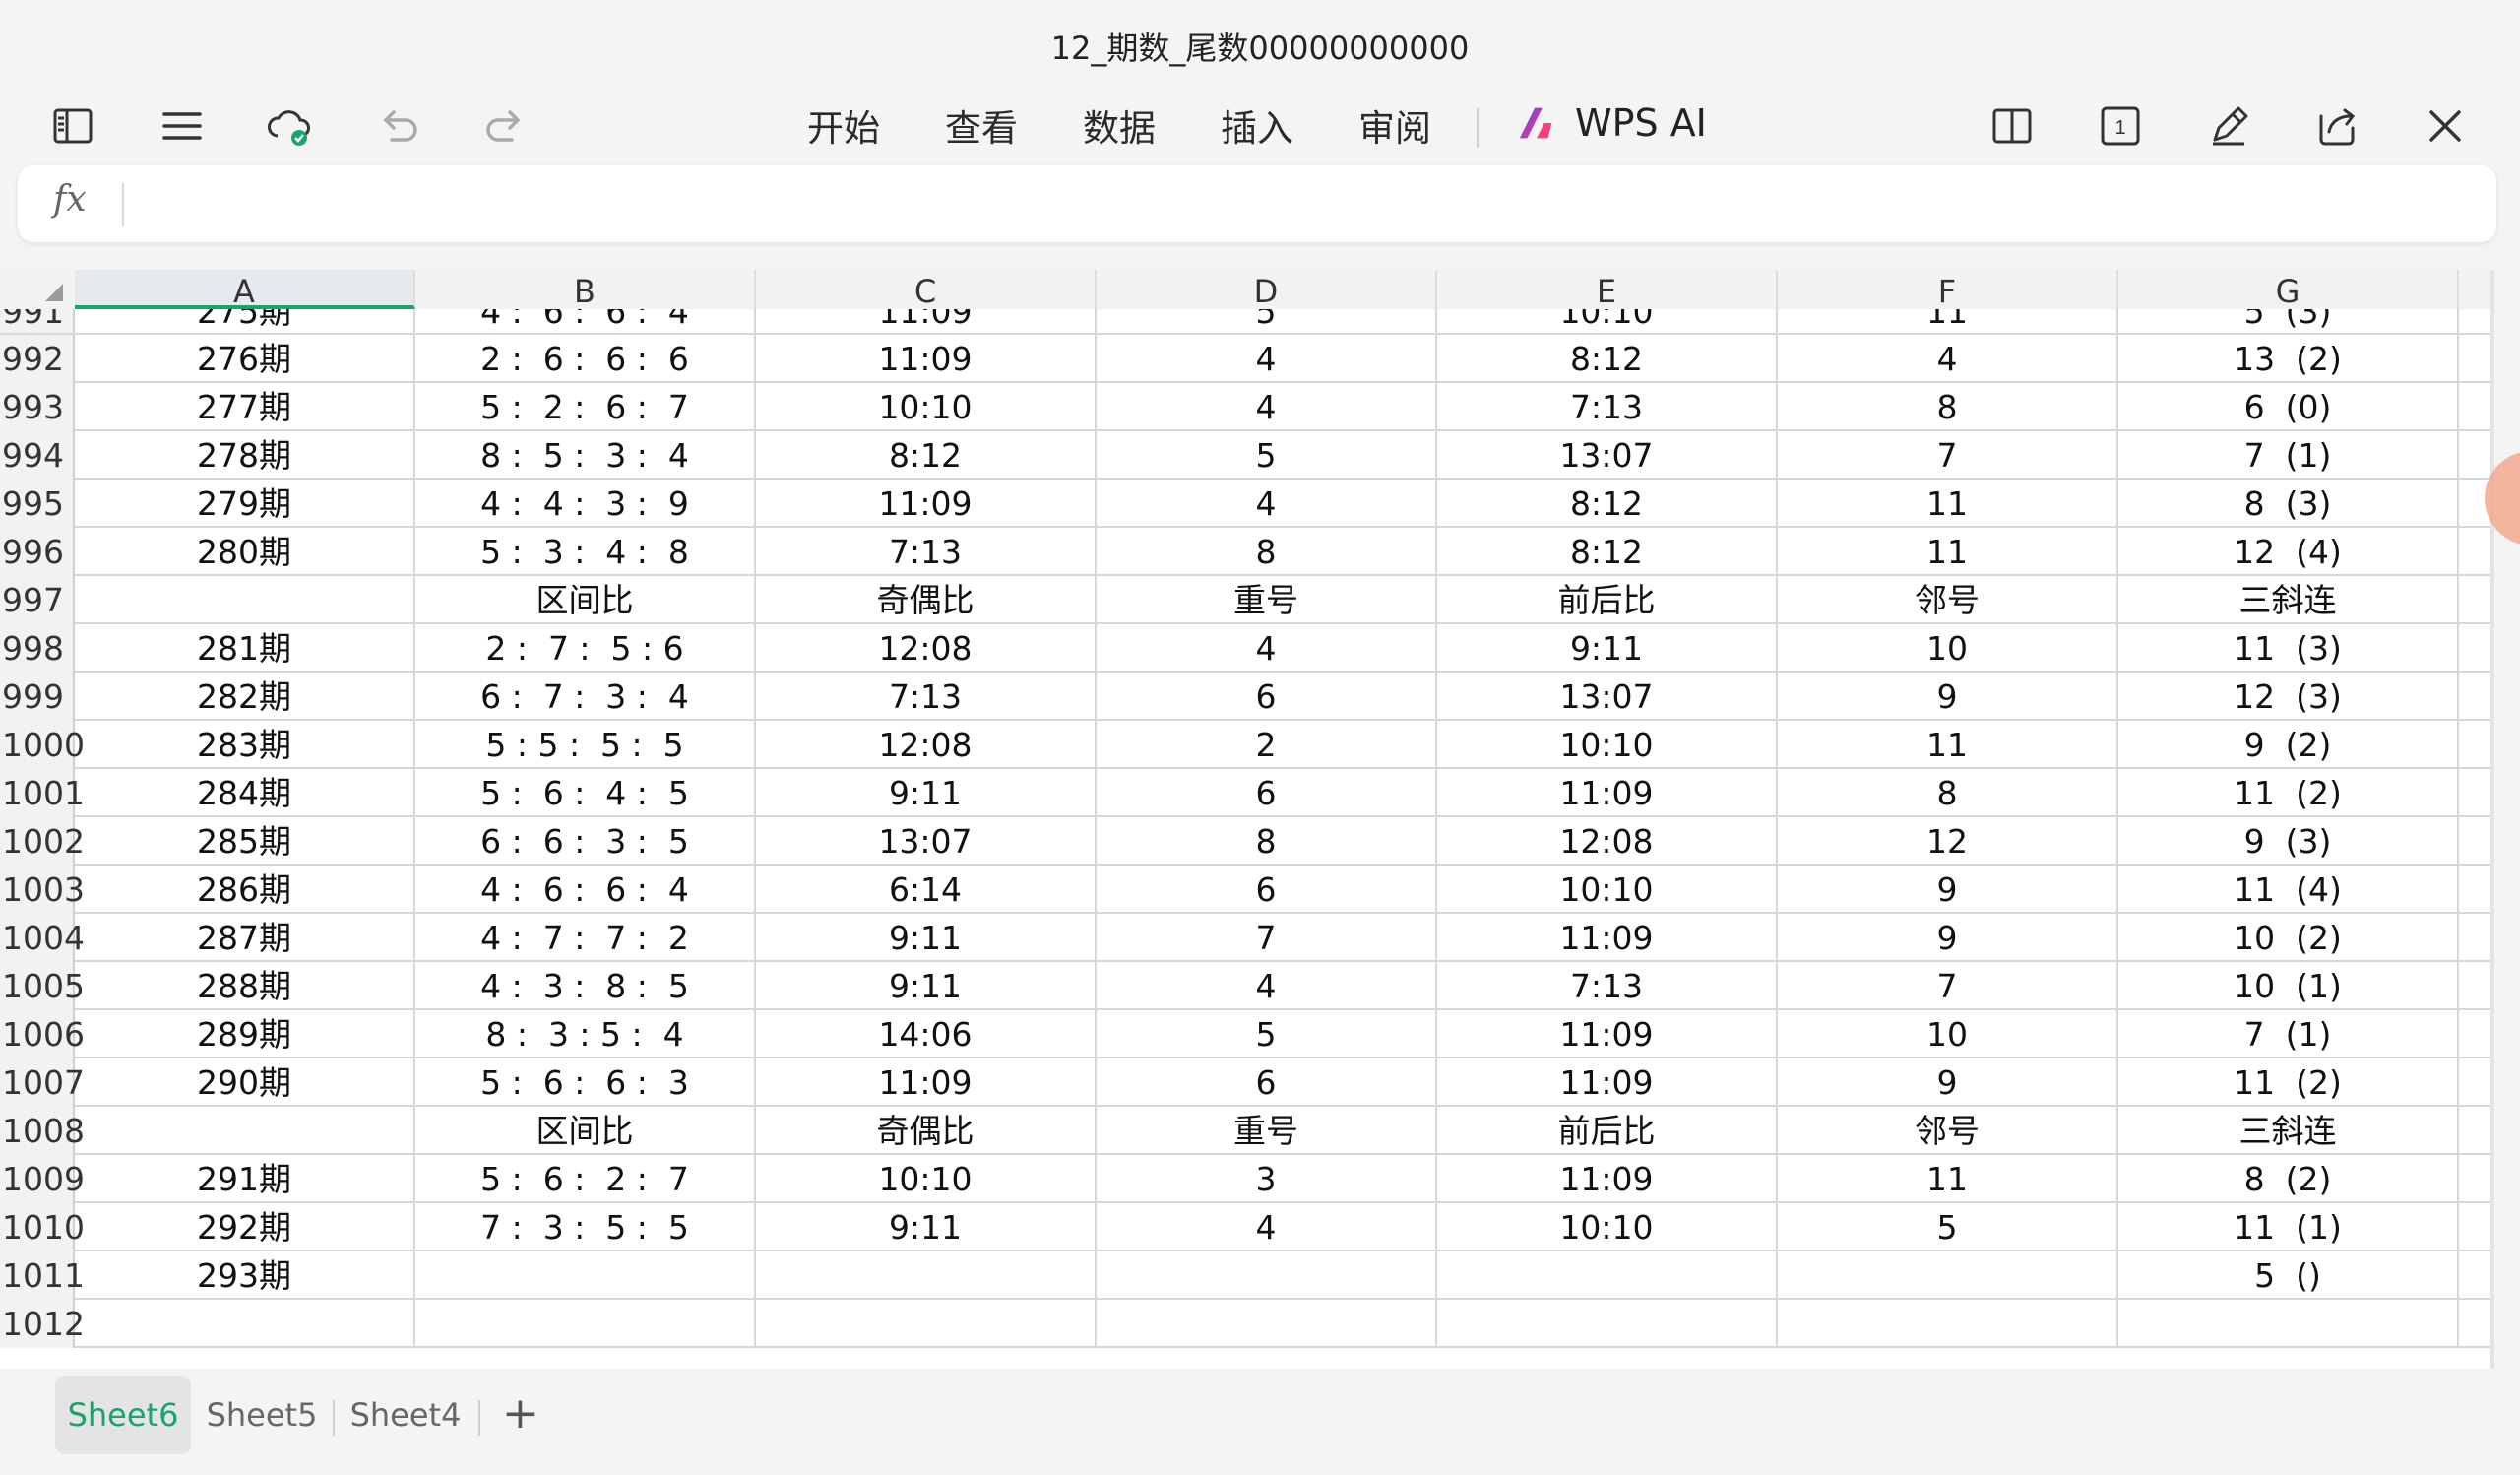 This screenshot has width=2520, height=1475. Describe the element at coordinates (262, 1415) in the screenshot. I see `sheet-tab-sheet5: Sheet5` at that location.